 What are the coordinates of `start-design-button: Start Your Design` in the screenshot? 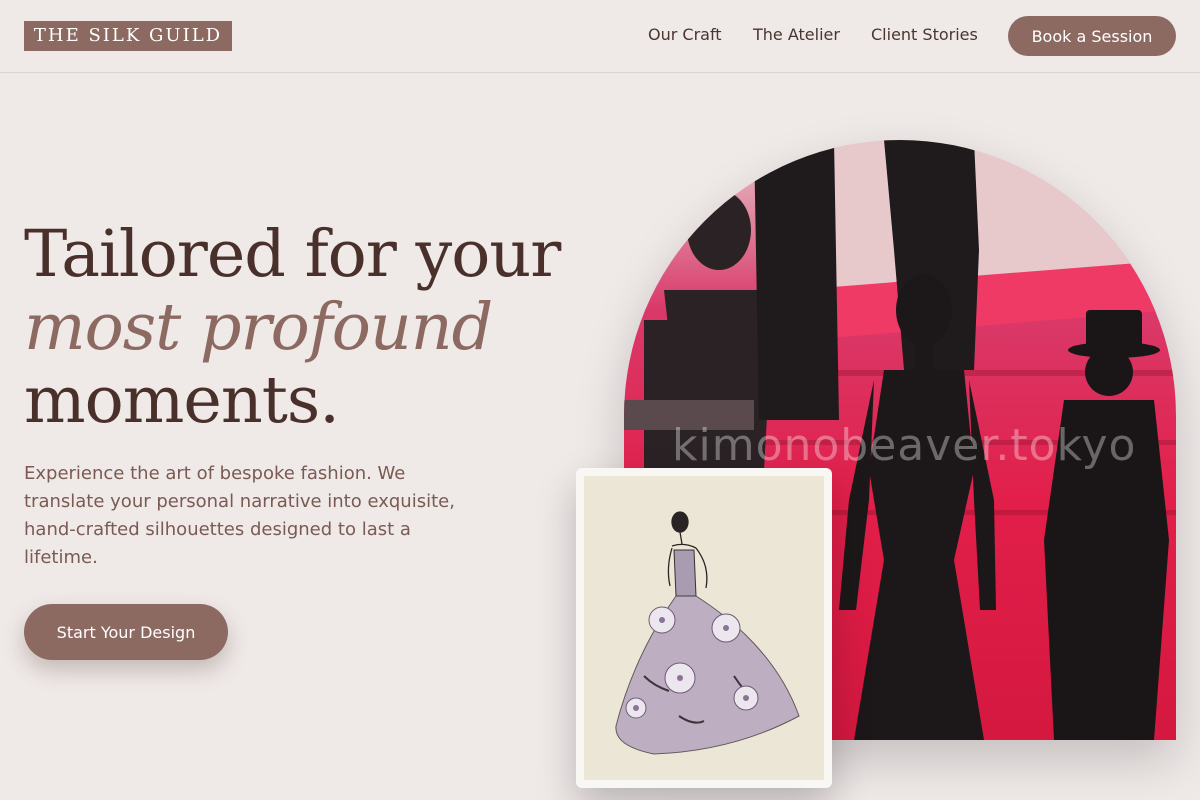 It's located at (126, 632).